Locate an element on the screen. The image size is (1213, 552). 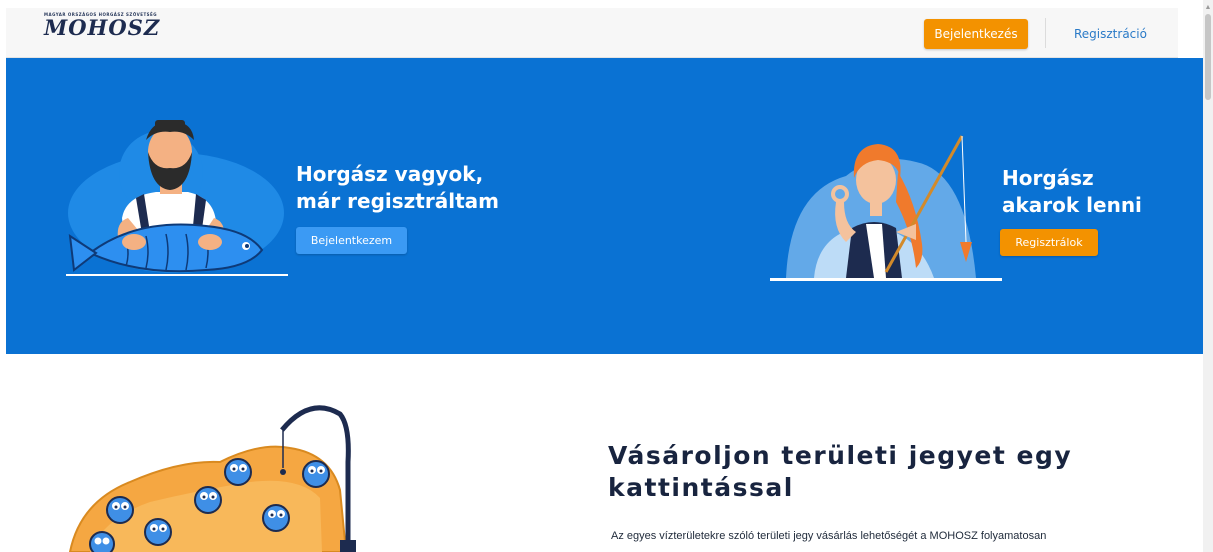
hero-left-title: Horgász vagyok, már regisztráltam is located at coordinates (397, 188).